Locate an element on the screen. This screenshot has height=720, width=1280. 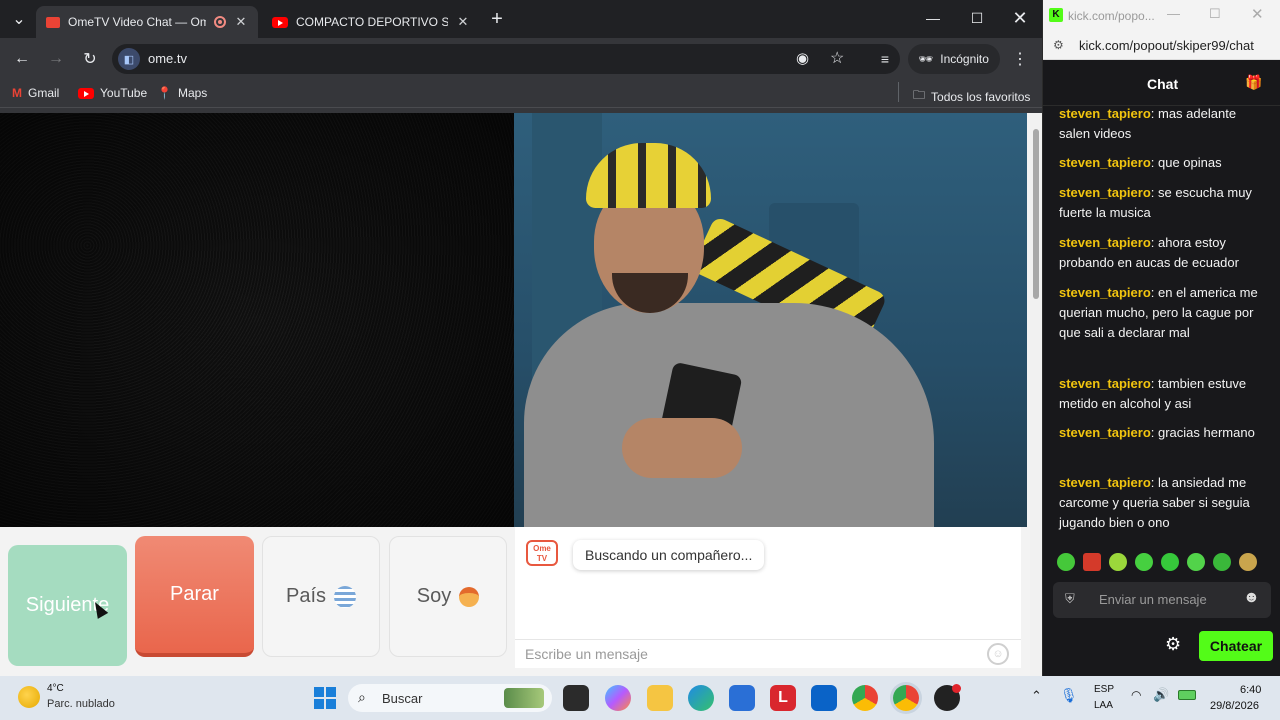
star-icon: ☆ is located at coordinates (837, 58).